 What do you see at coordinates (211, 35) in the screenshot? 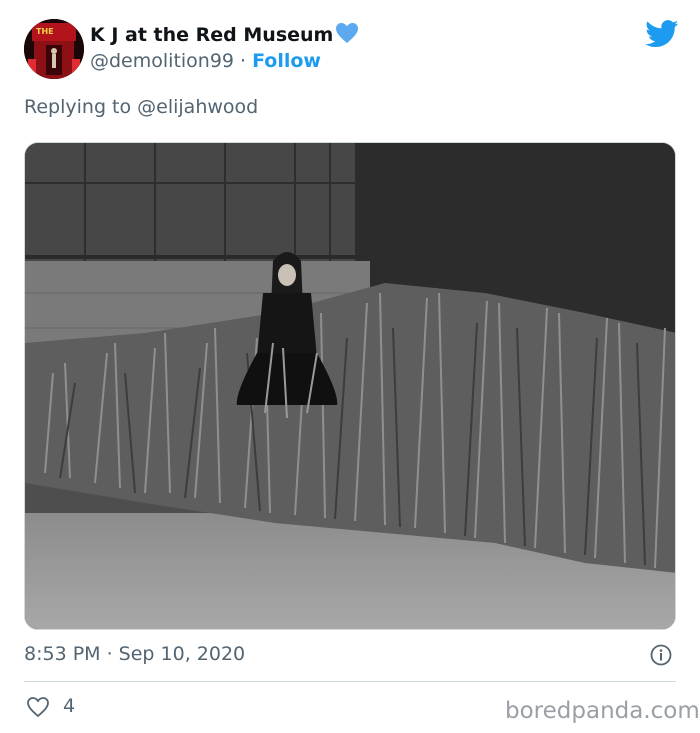
I see `display-name: K J at the Red Museum` at bounding box center [211, 35].